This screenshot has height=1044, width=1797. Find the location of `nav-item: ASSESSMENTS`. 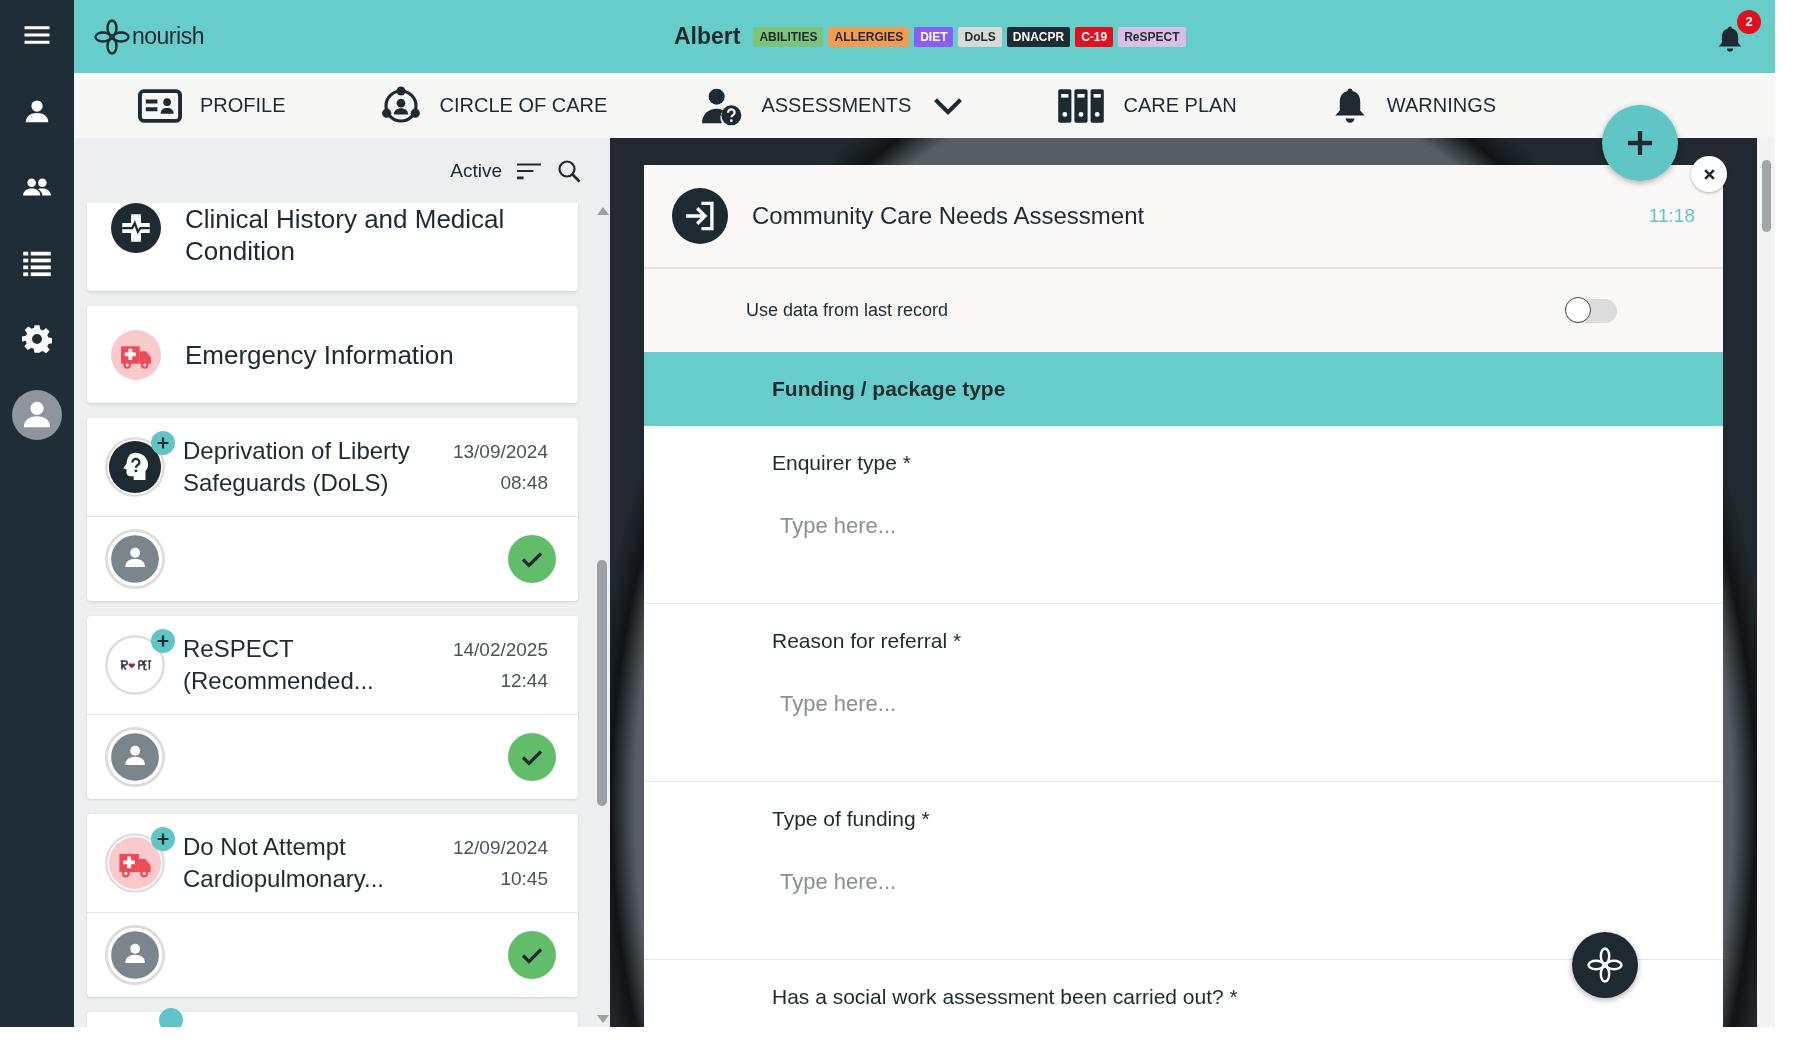

nav-item: ASSESSMENTS is located at coordinates (832, 105).